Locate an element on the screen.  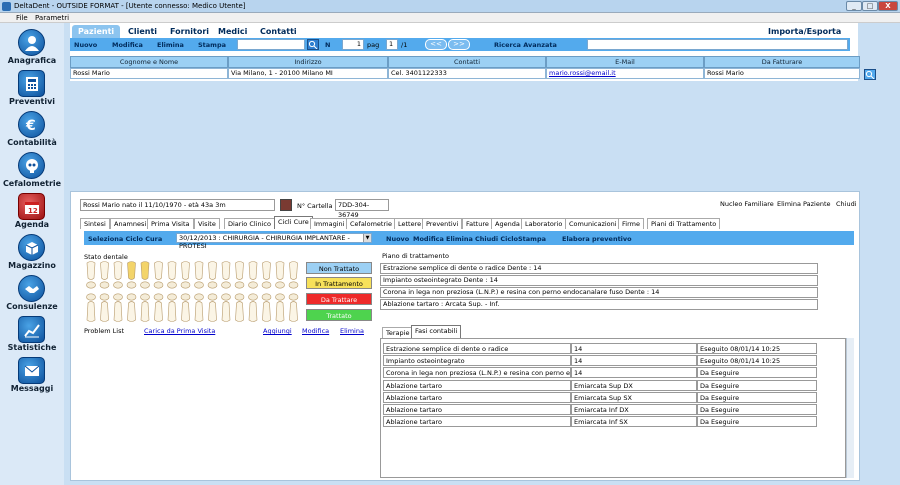
nav-statistiche: Statistiche is located at coordinates (32, 334).